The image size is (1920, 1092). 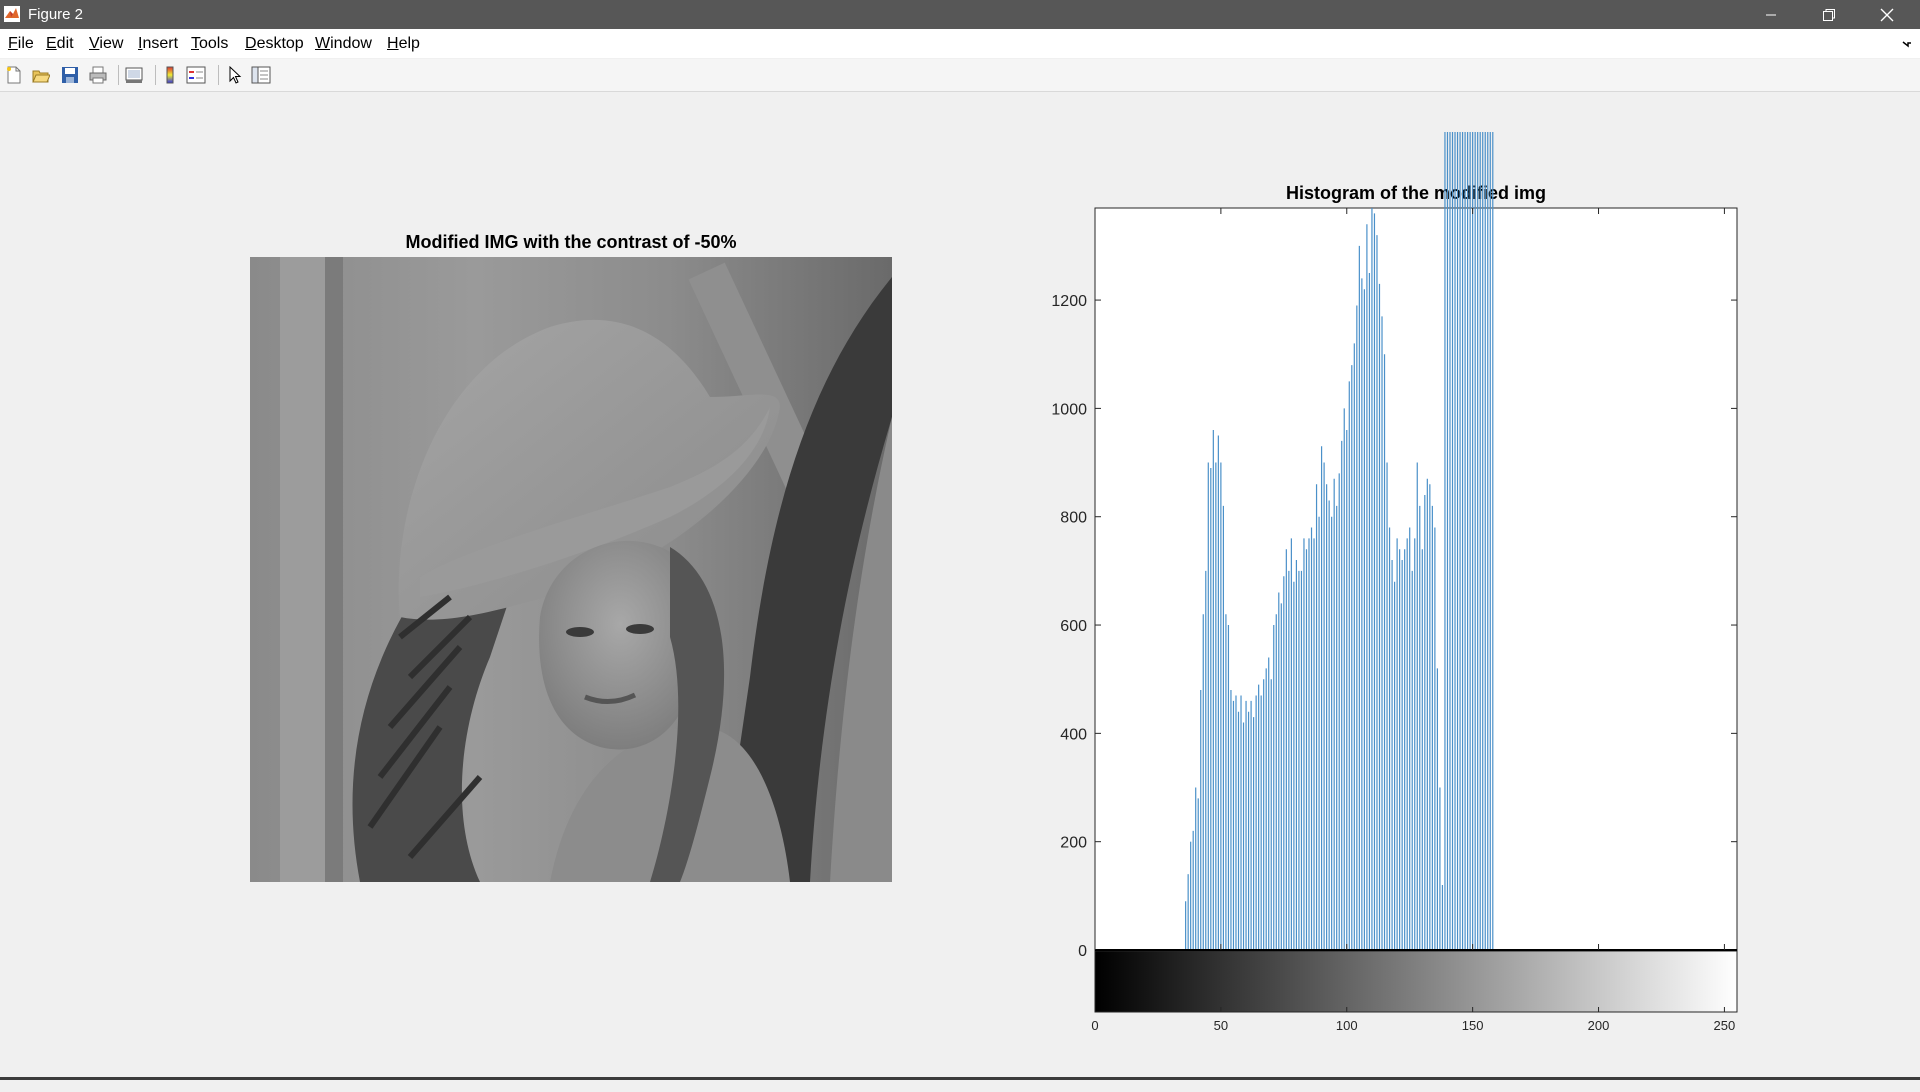 What do you see at coordinates (1416, 193) in the screenshot?
I see `histogram-title: Histogram of the modified img` at bounding box center [1416, 193].